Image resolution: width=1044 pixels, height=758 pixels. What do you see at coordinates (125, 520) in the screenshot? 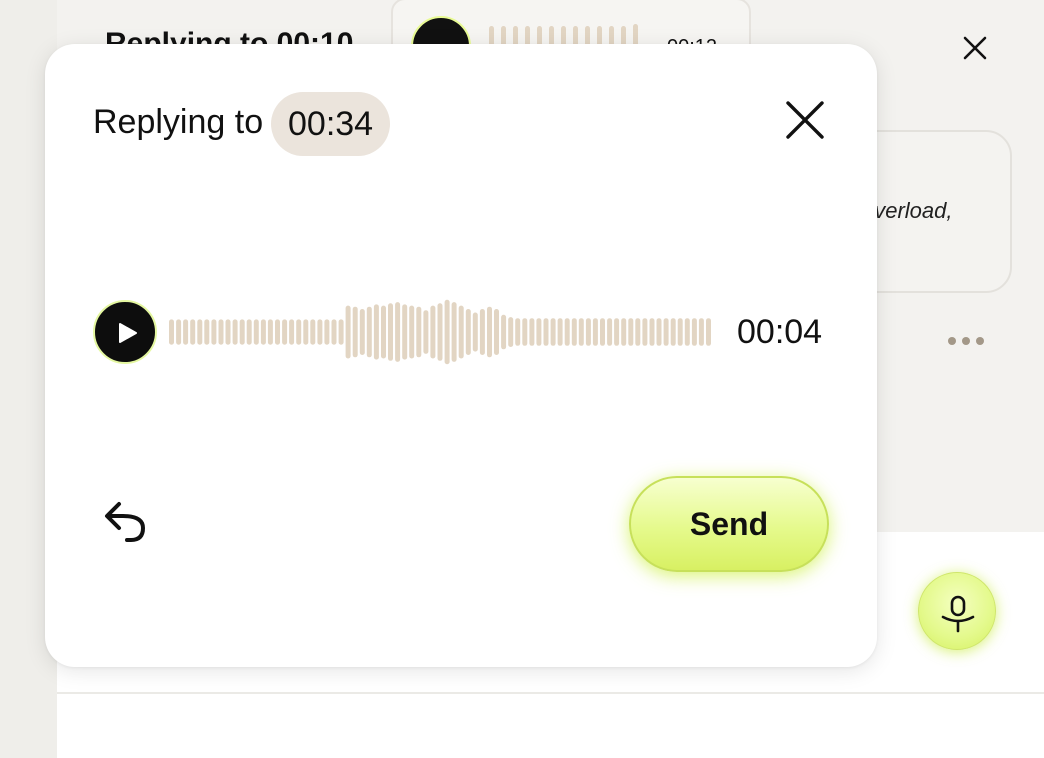
I see `undo-icon` at bounding box center [125, 520].